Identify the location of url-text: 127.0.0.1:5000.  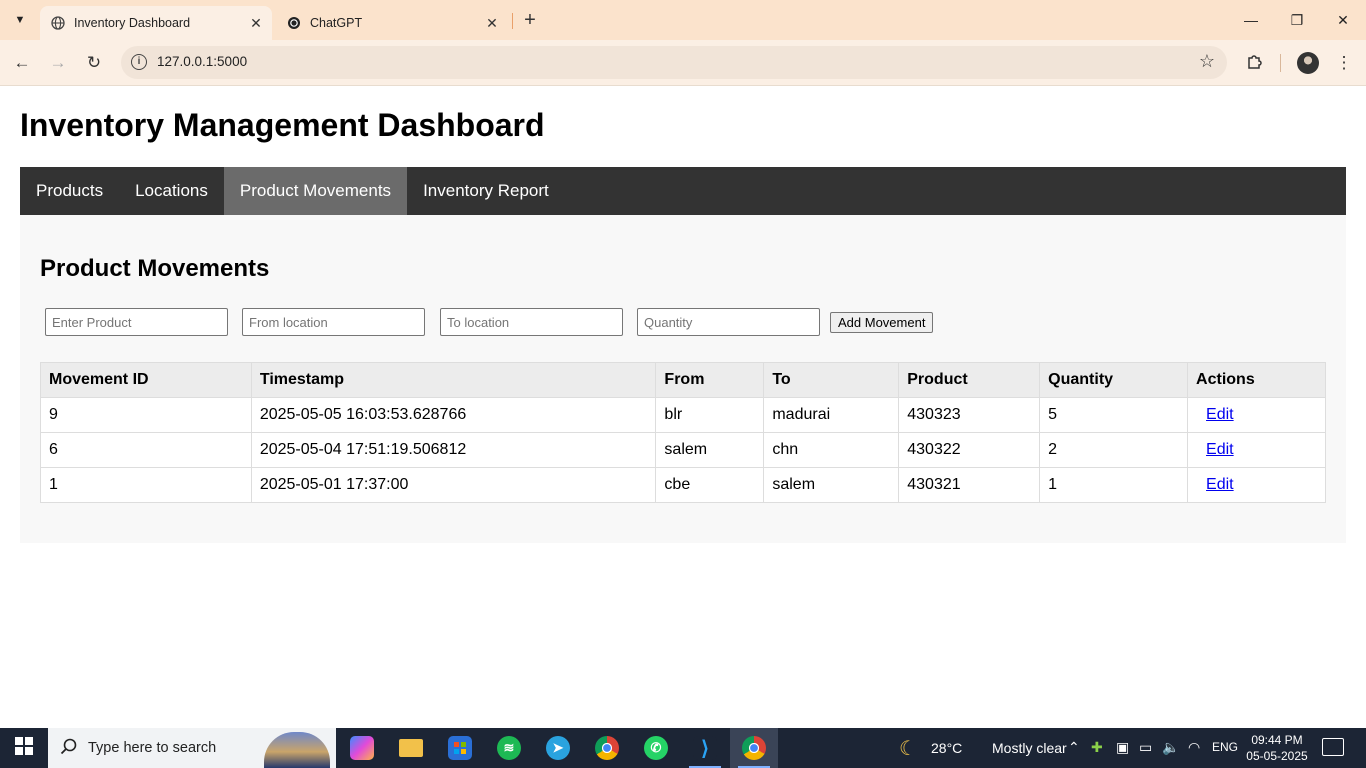
(202, 61).